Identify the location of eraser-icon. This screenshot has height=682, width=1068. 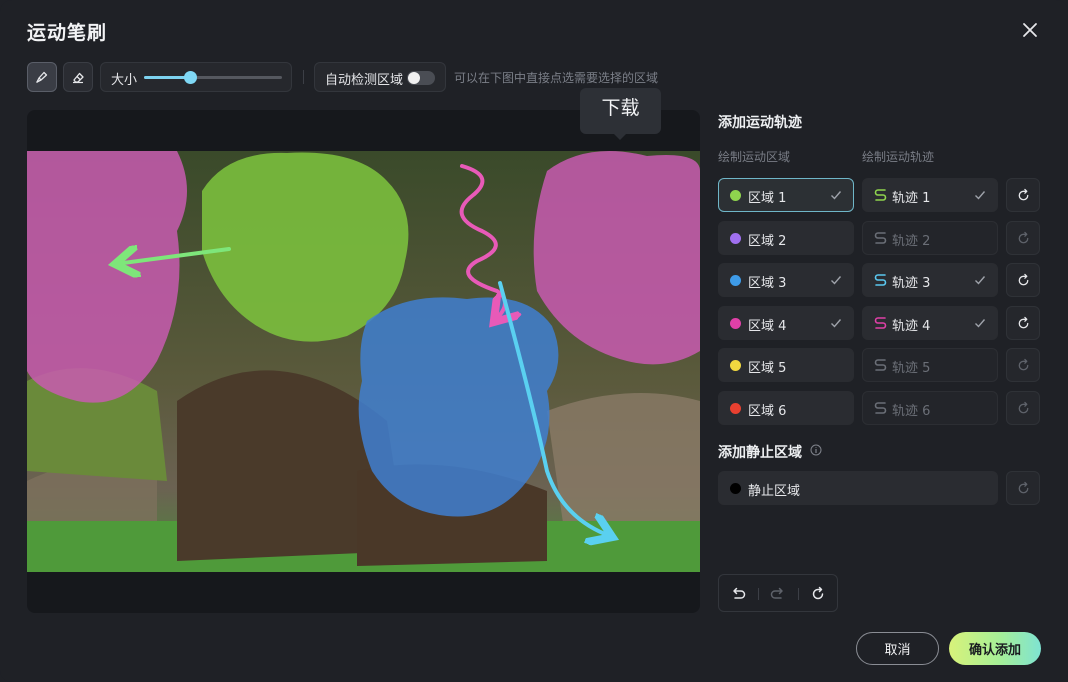
(78, 78).